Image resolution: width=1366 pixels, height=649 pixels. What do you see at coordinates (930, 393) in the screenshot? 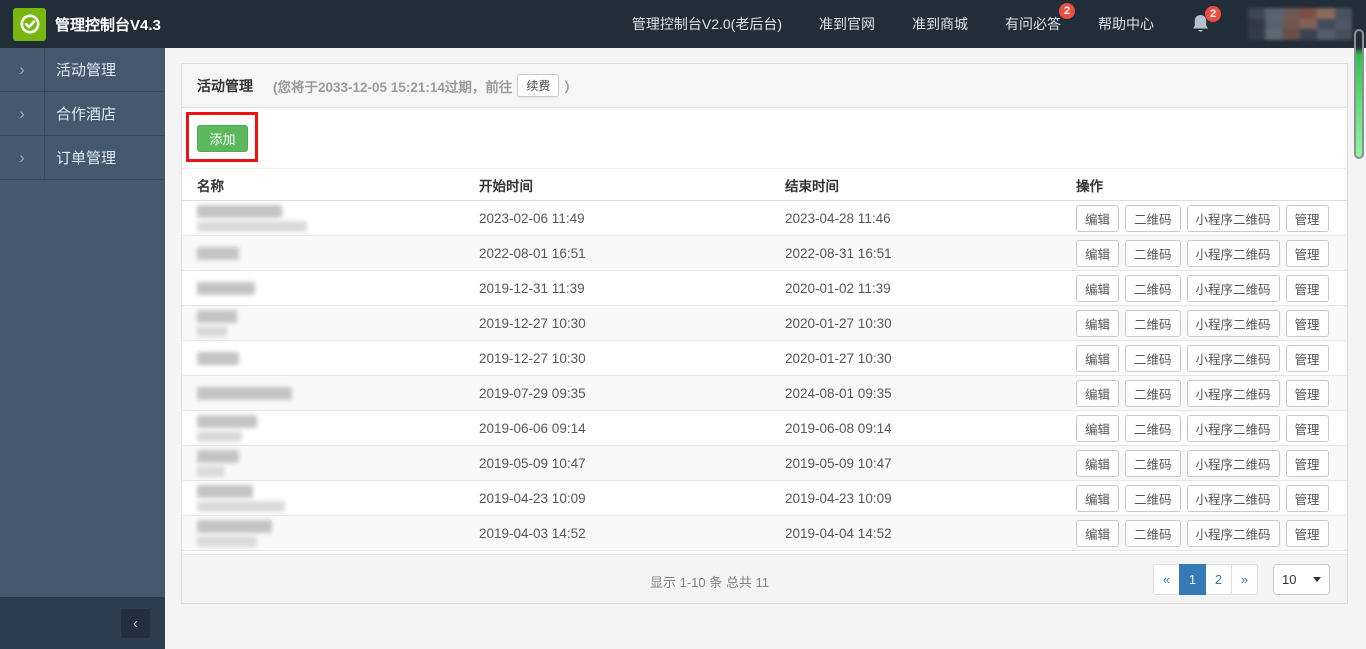
I see `end-time-cell: 2024-08-01 09:35` at bounding box center [930, 393].